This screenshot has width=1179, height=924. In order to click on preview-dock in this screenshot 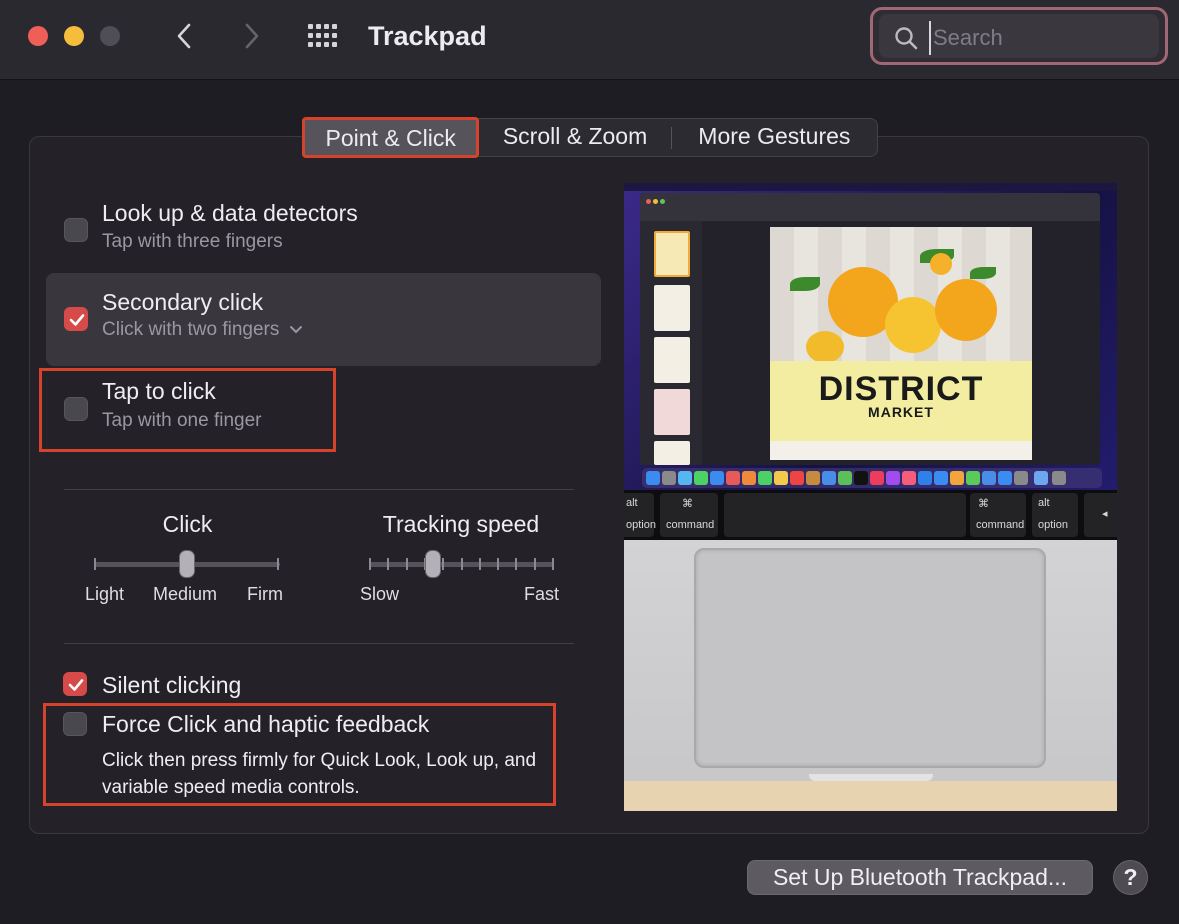, I will do `click(872, 478)`.